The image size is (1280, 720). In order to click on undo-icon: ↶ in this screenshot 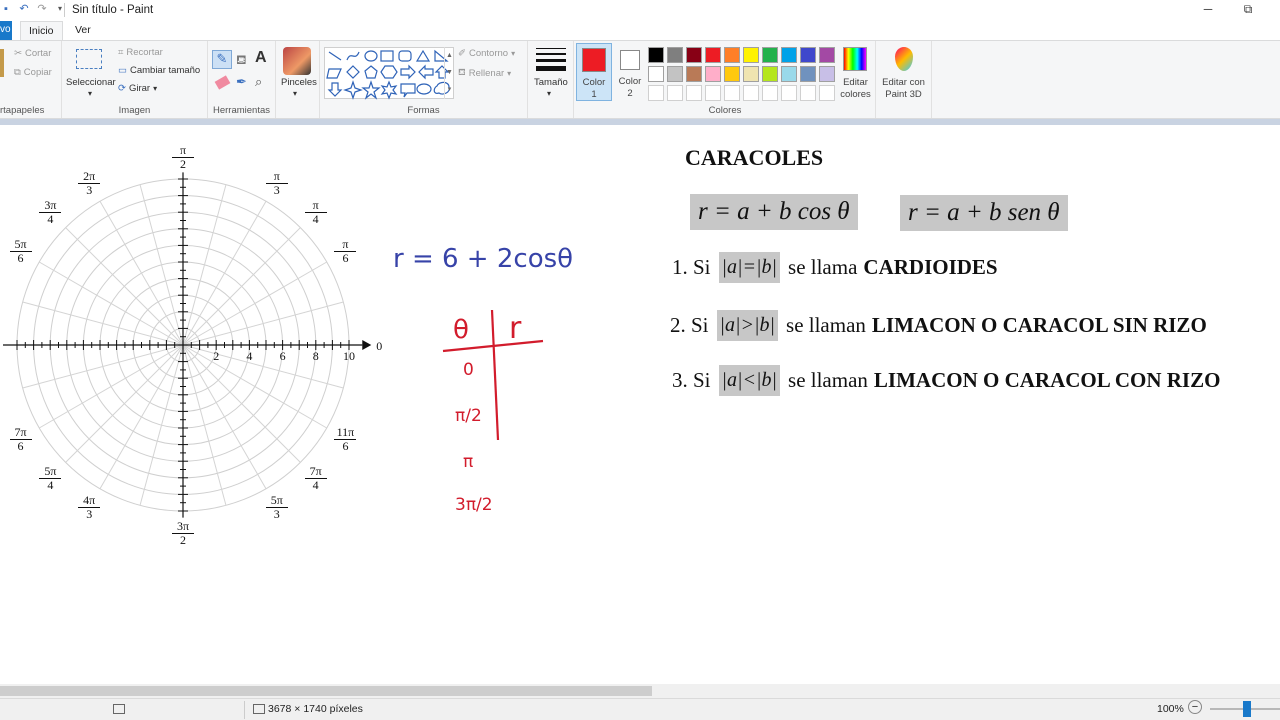, I will do `click(24, 9)`.